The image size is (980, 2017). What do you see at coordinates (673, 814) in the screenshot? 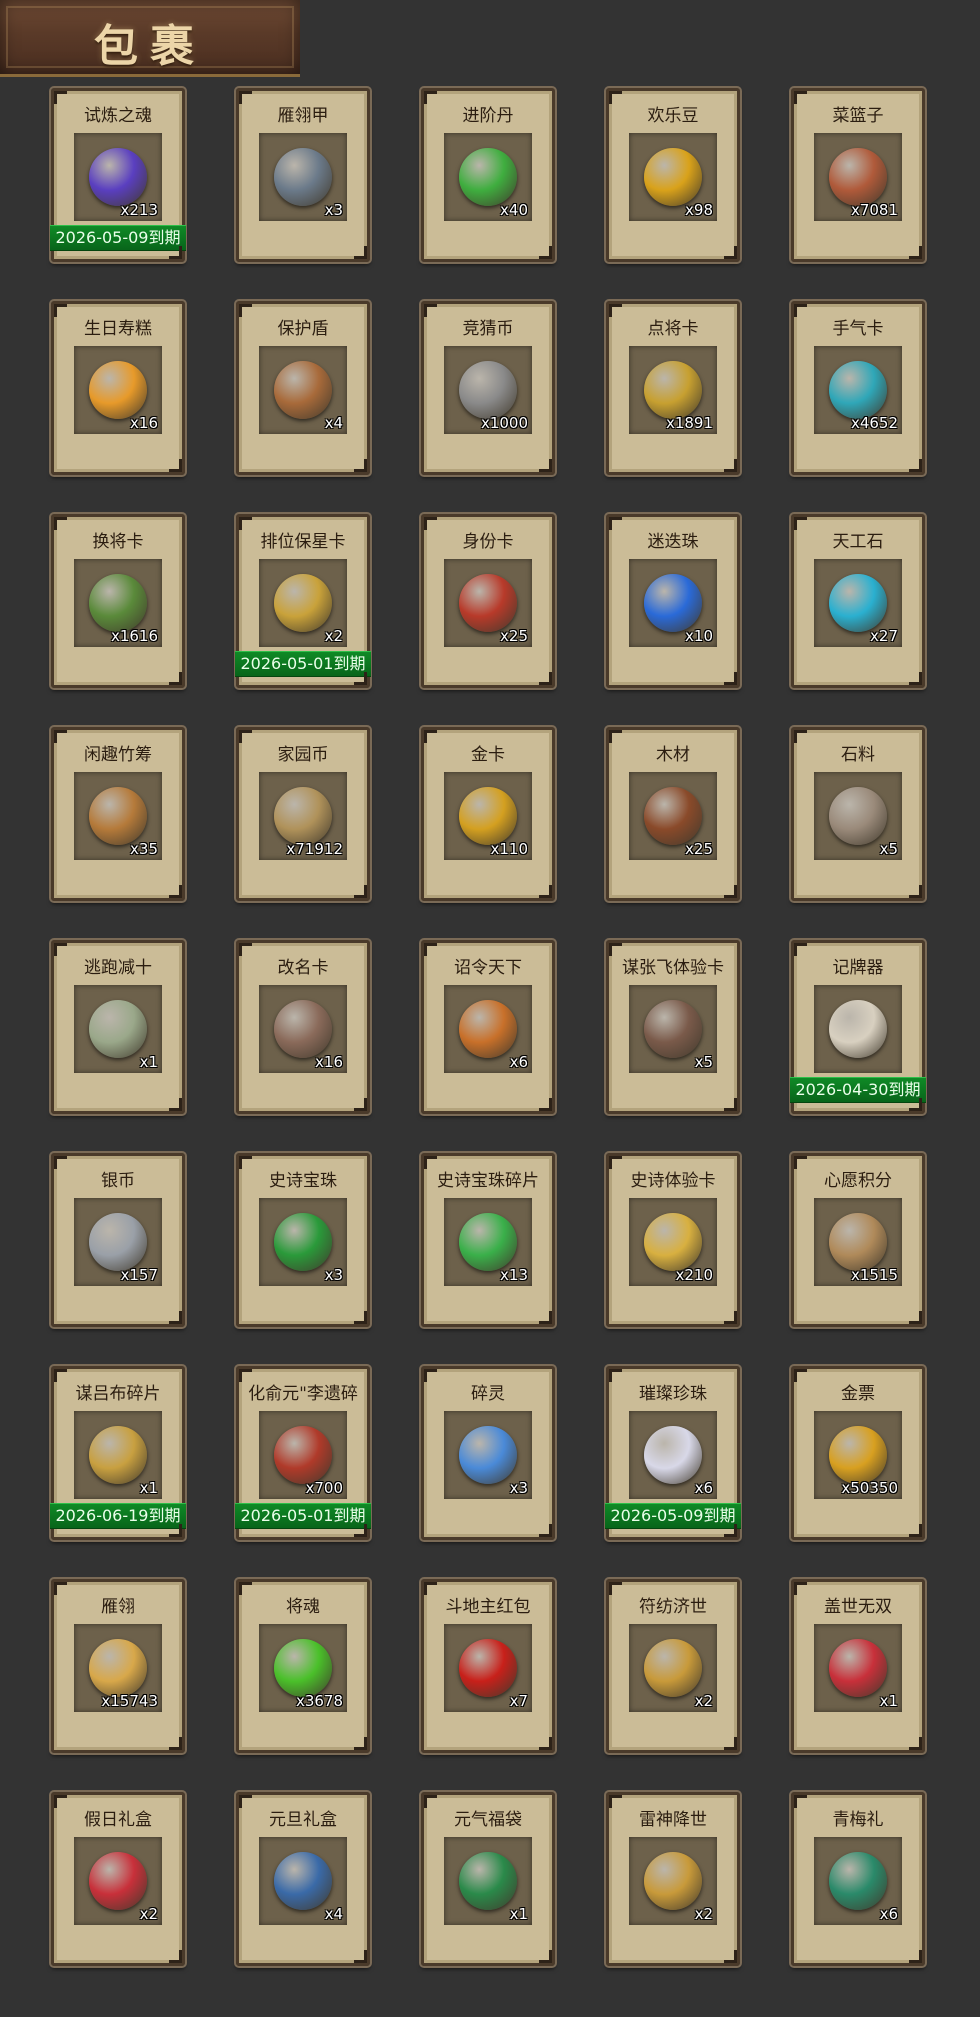
I see `inventory-item: 木材 x25` at bounding box center [673, 814].